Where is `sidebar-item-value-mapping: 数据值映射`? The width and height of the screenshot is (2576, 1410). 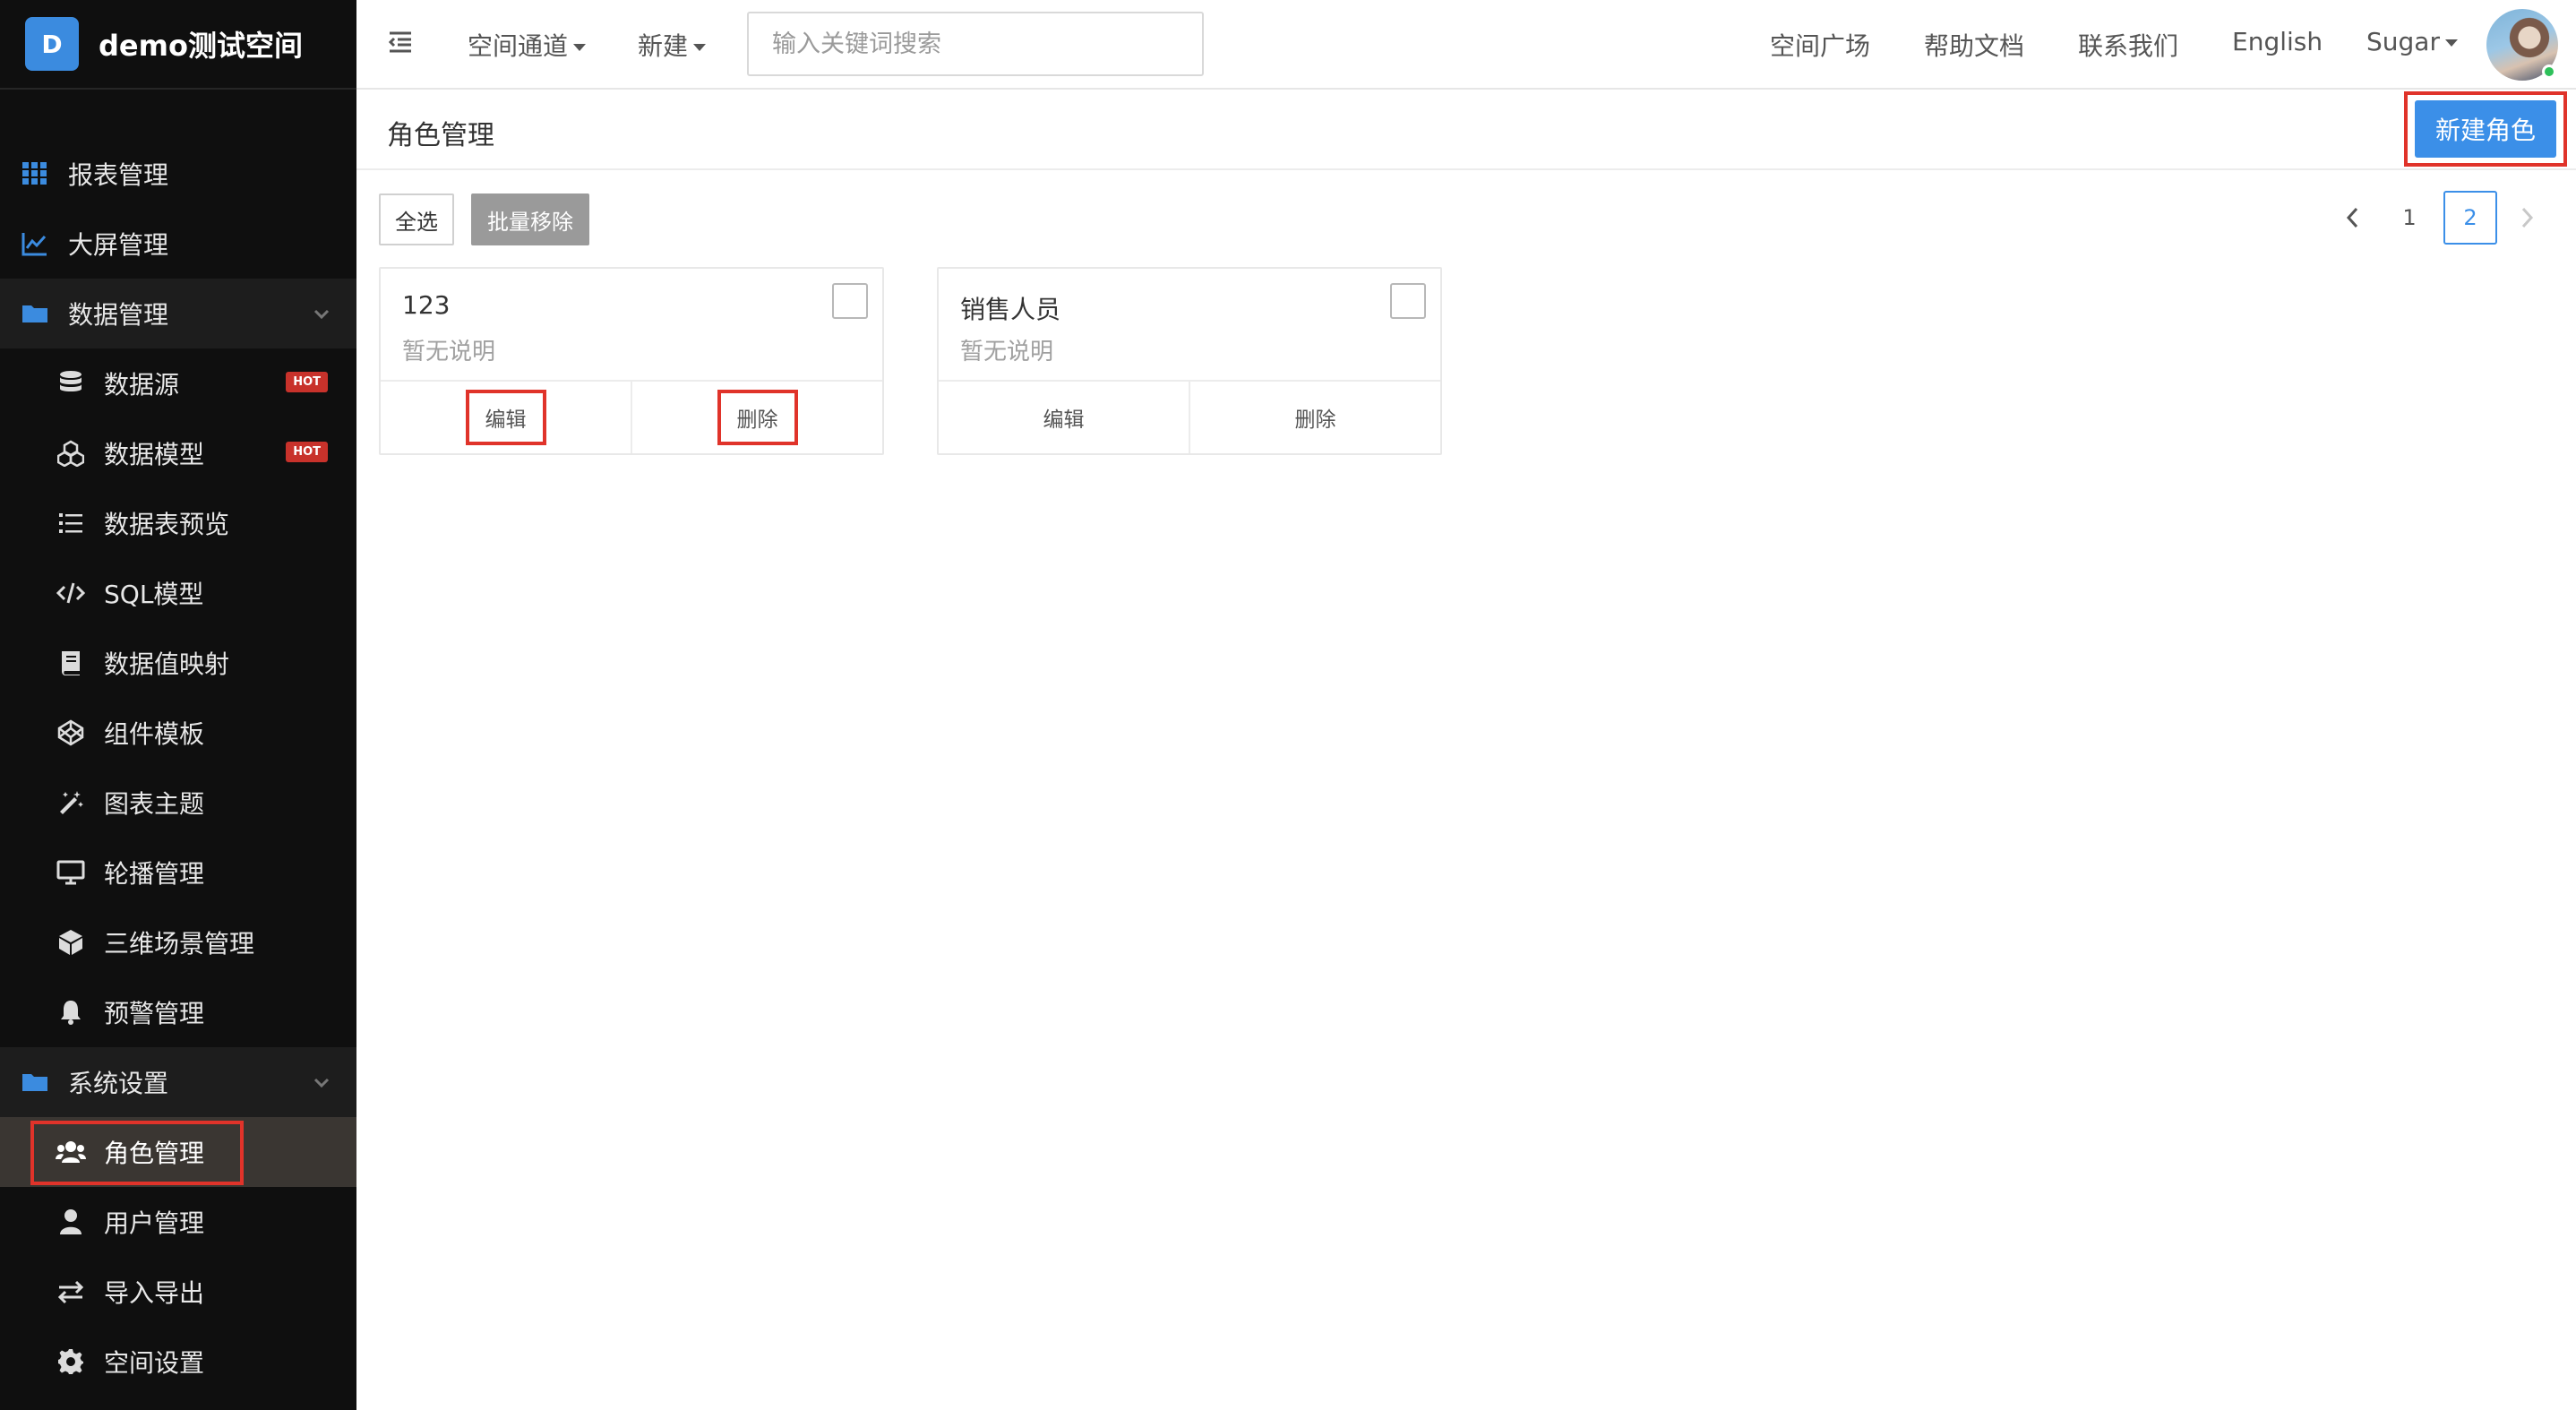 sidebar-item-value-mapping: 数据值映射 is located at coordinates (178, 663).